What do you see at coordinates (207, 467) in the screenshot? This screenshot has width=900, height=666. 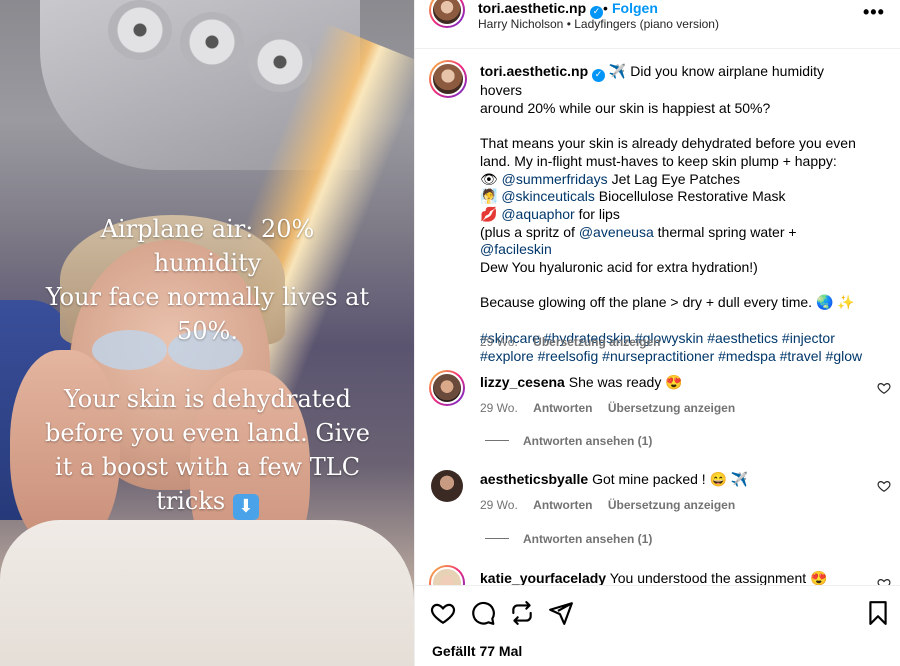 I see `overlay-line: it a boost with a few TLC` at bounding box center [207, 467].